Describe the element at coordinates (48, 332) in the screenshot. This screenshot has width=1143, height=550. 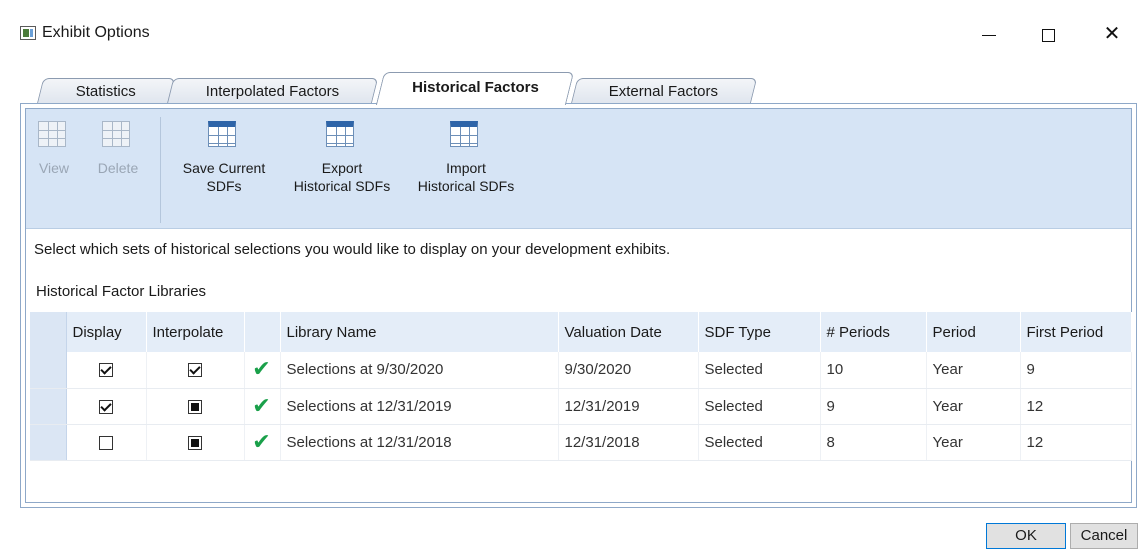
I see `row-selector-header` at that location.